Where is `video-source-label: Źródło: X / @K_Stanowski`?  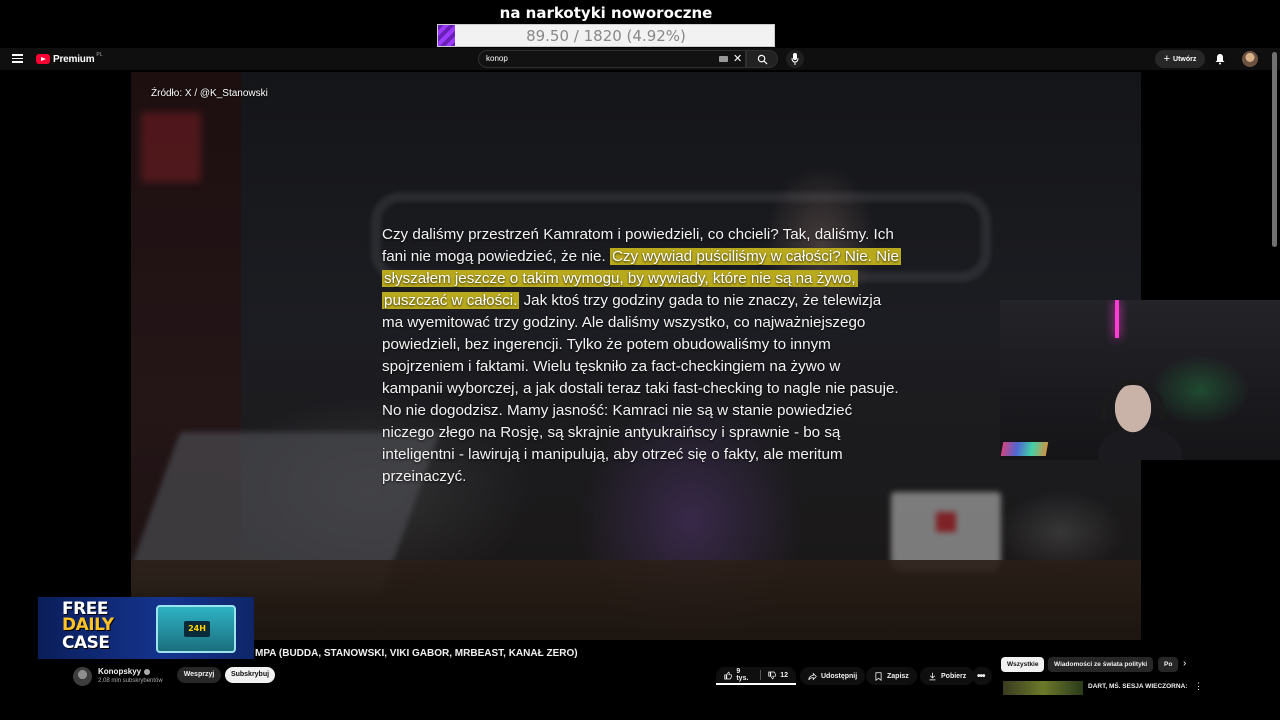 video-source-label: Źródło: X / @K_Stanowski is located at coordinates (209, 93).